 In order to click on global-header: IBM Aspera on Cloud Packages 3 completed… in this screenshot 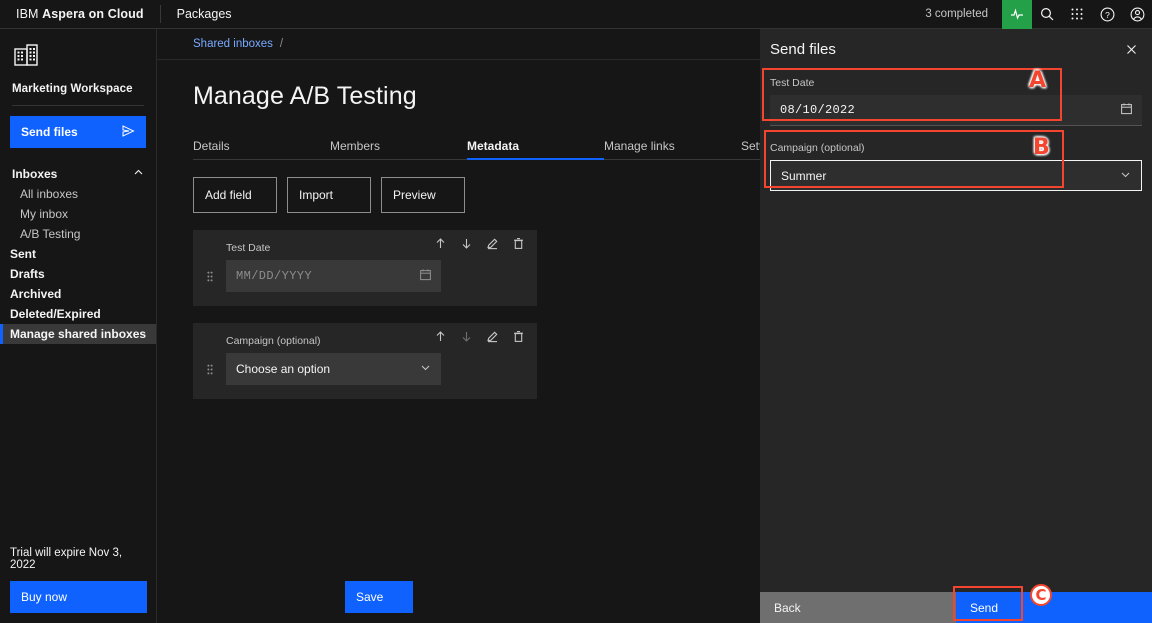, I will do `click(576, 14)`.